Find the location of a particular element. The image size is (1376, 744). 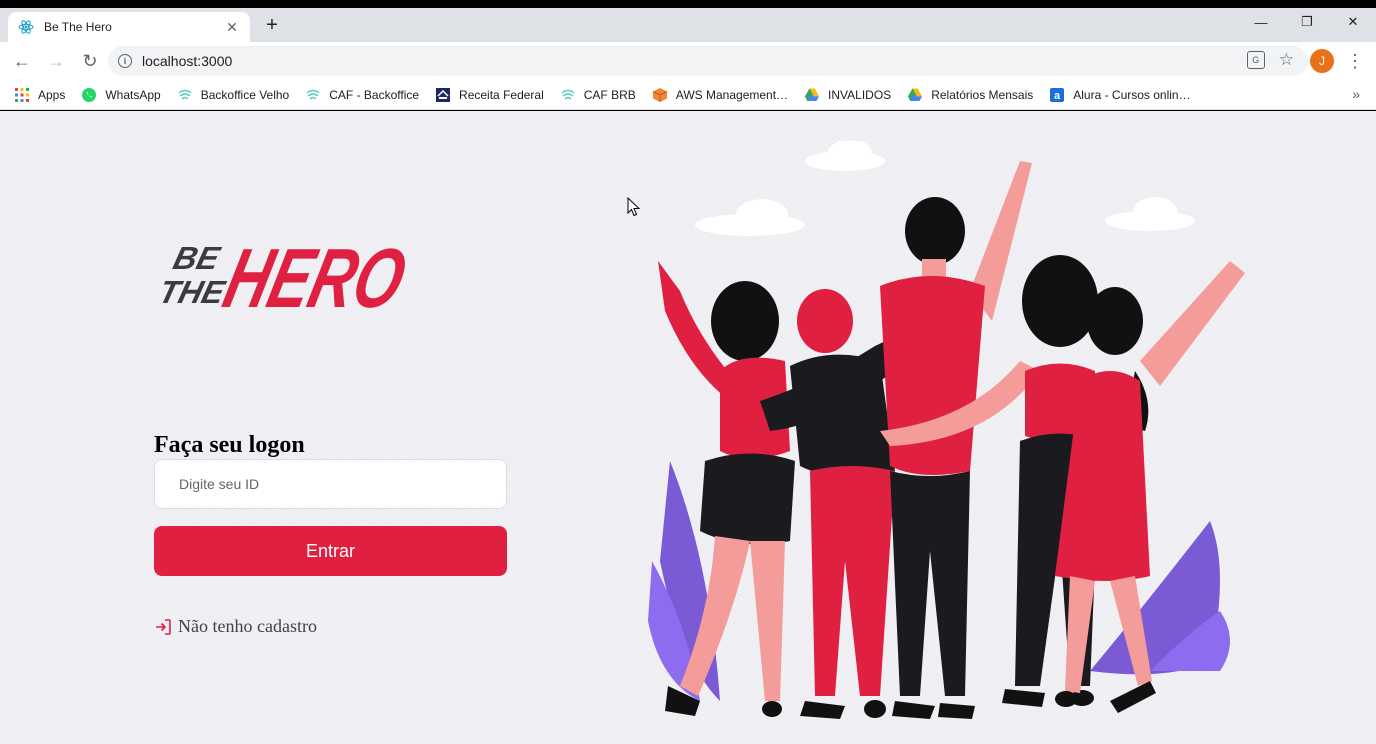

bookmark-apps: Apps is located at coordinates (39, 95).